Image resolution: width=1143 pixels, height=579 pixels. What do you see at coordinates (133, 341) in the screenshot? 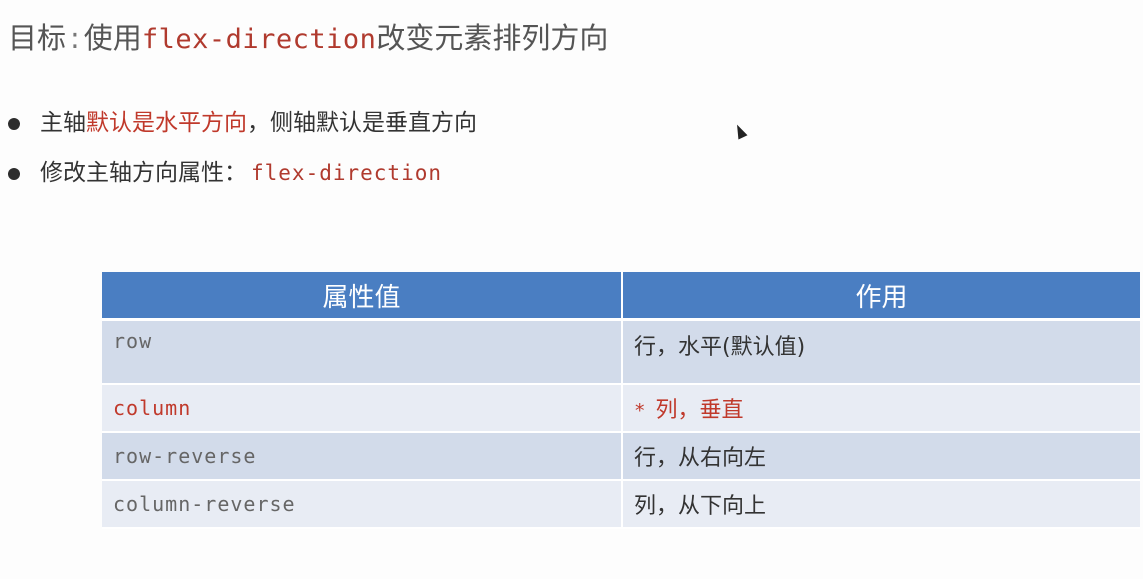
I see `value-text: row` at bounding box center [133, 341].